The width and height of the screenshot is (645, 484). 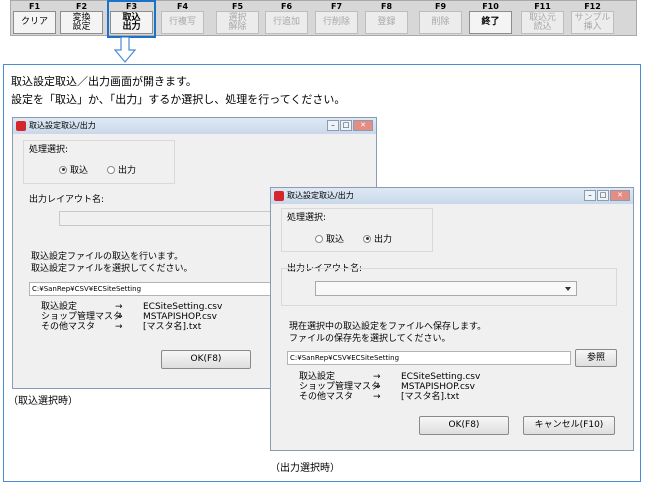 I want to click on fkey-f12: F12 サンプル 挿入, so click(x=592, y=19).